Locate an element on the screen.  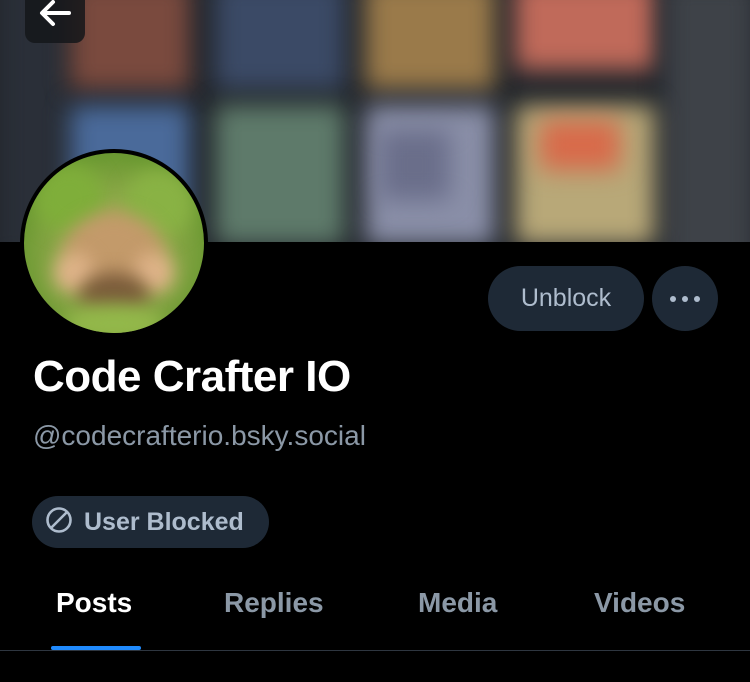
unblock-button-label: Unblock is located at coordinates (566, 298).